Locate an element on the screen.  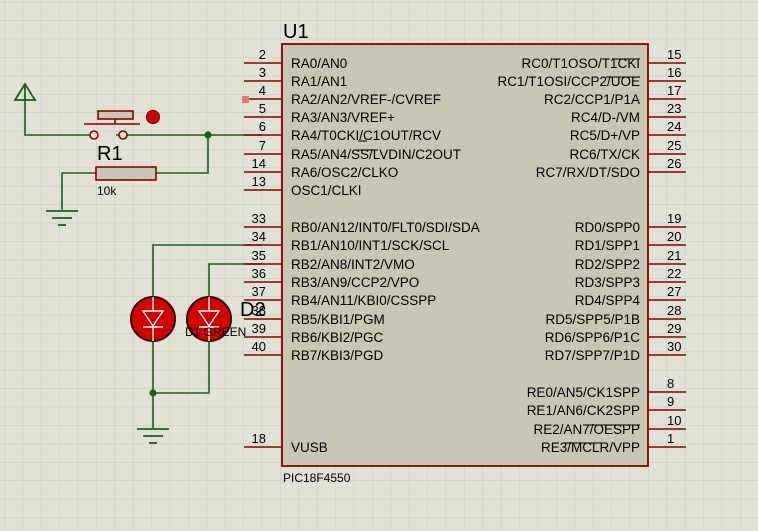
pin-number: 4 is located at coordinates (262, 90).